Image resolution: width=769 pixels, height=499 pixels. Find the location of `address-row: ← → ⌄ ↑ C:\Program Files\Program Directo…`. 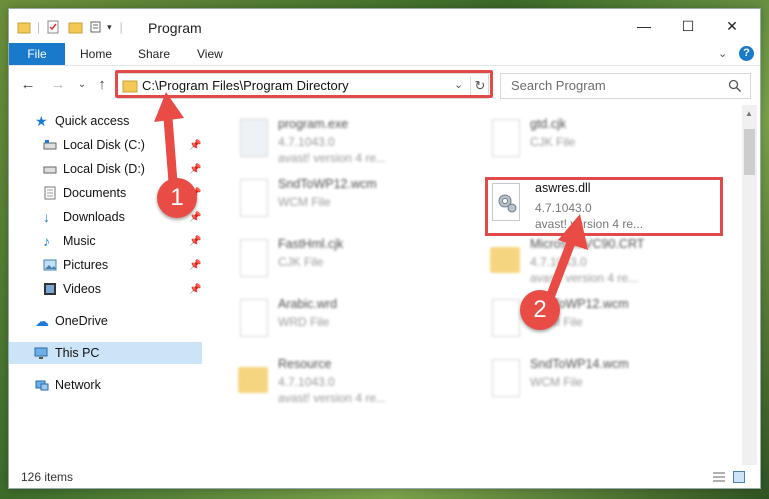

address-row: ← → ⌄ ↑ C:\Program Files\Program Directo… is located at coordinates (384, 84).